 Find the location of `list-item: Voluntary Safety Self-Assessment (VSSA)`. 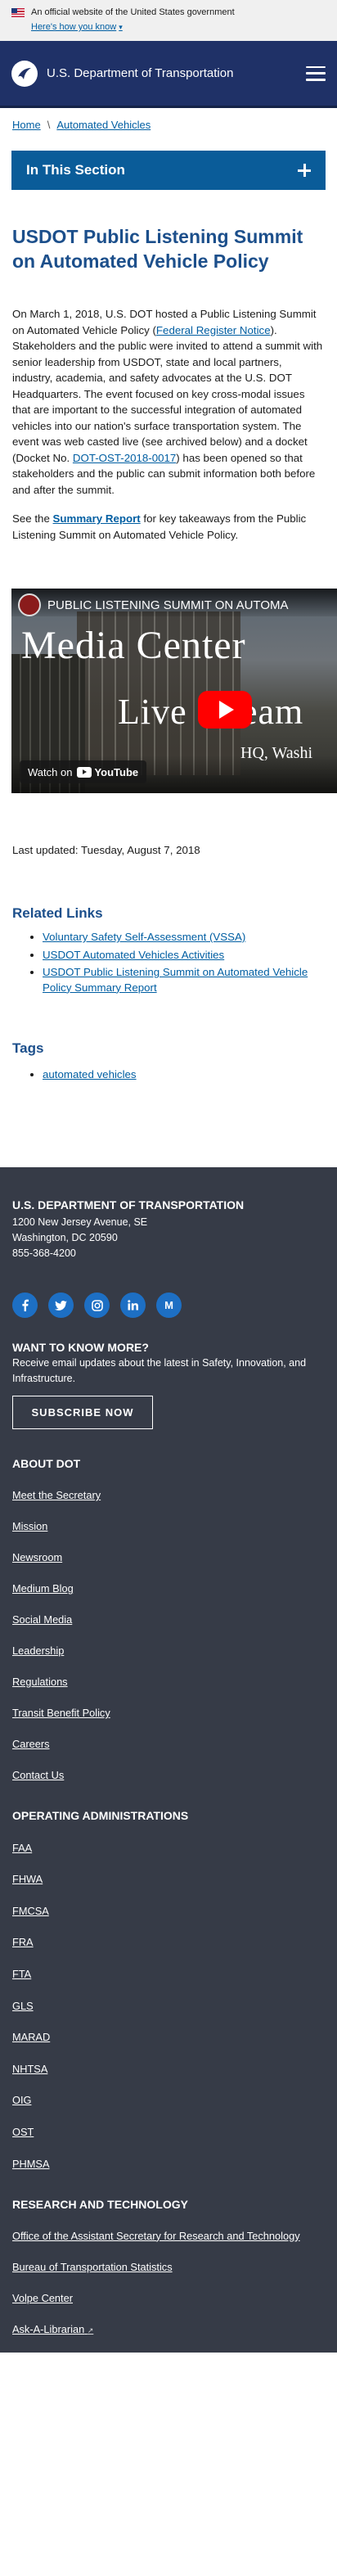

list-item: Voluntary Safety Self-Assessment (VSSA) is located at coordinates (184, 937).